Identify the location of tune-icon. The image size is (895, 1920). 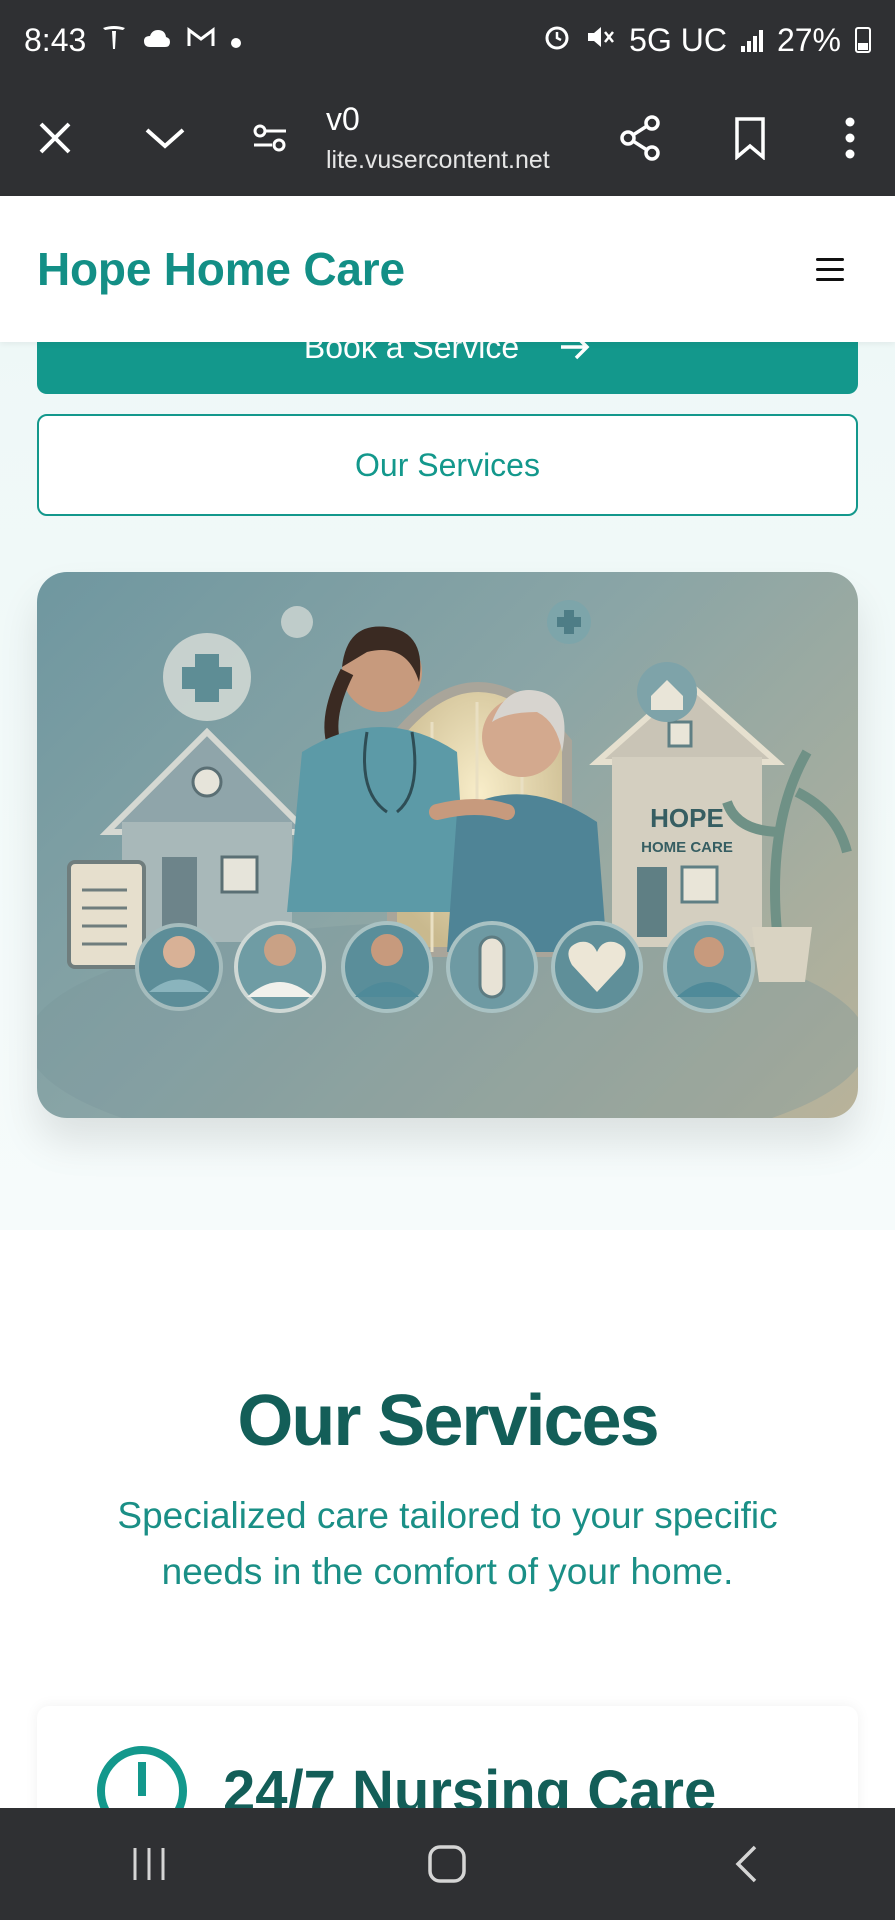
(269, 138).